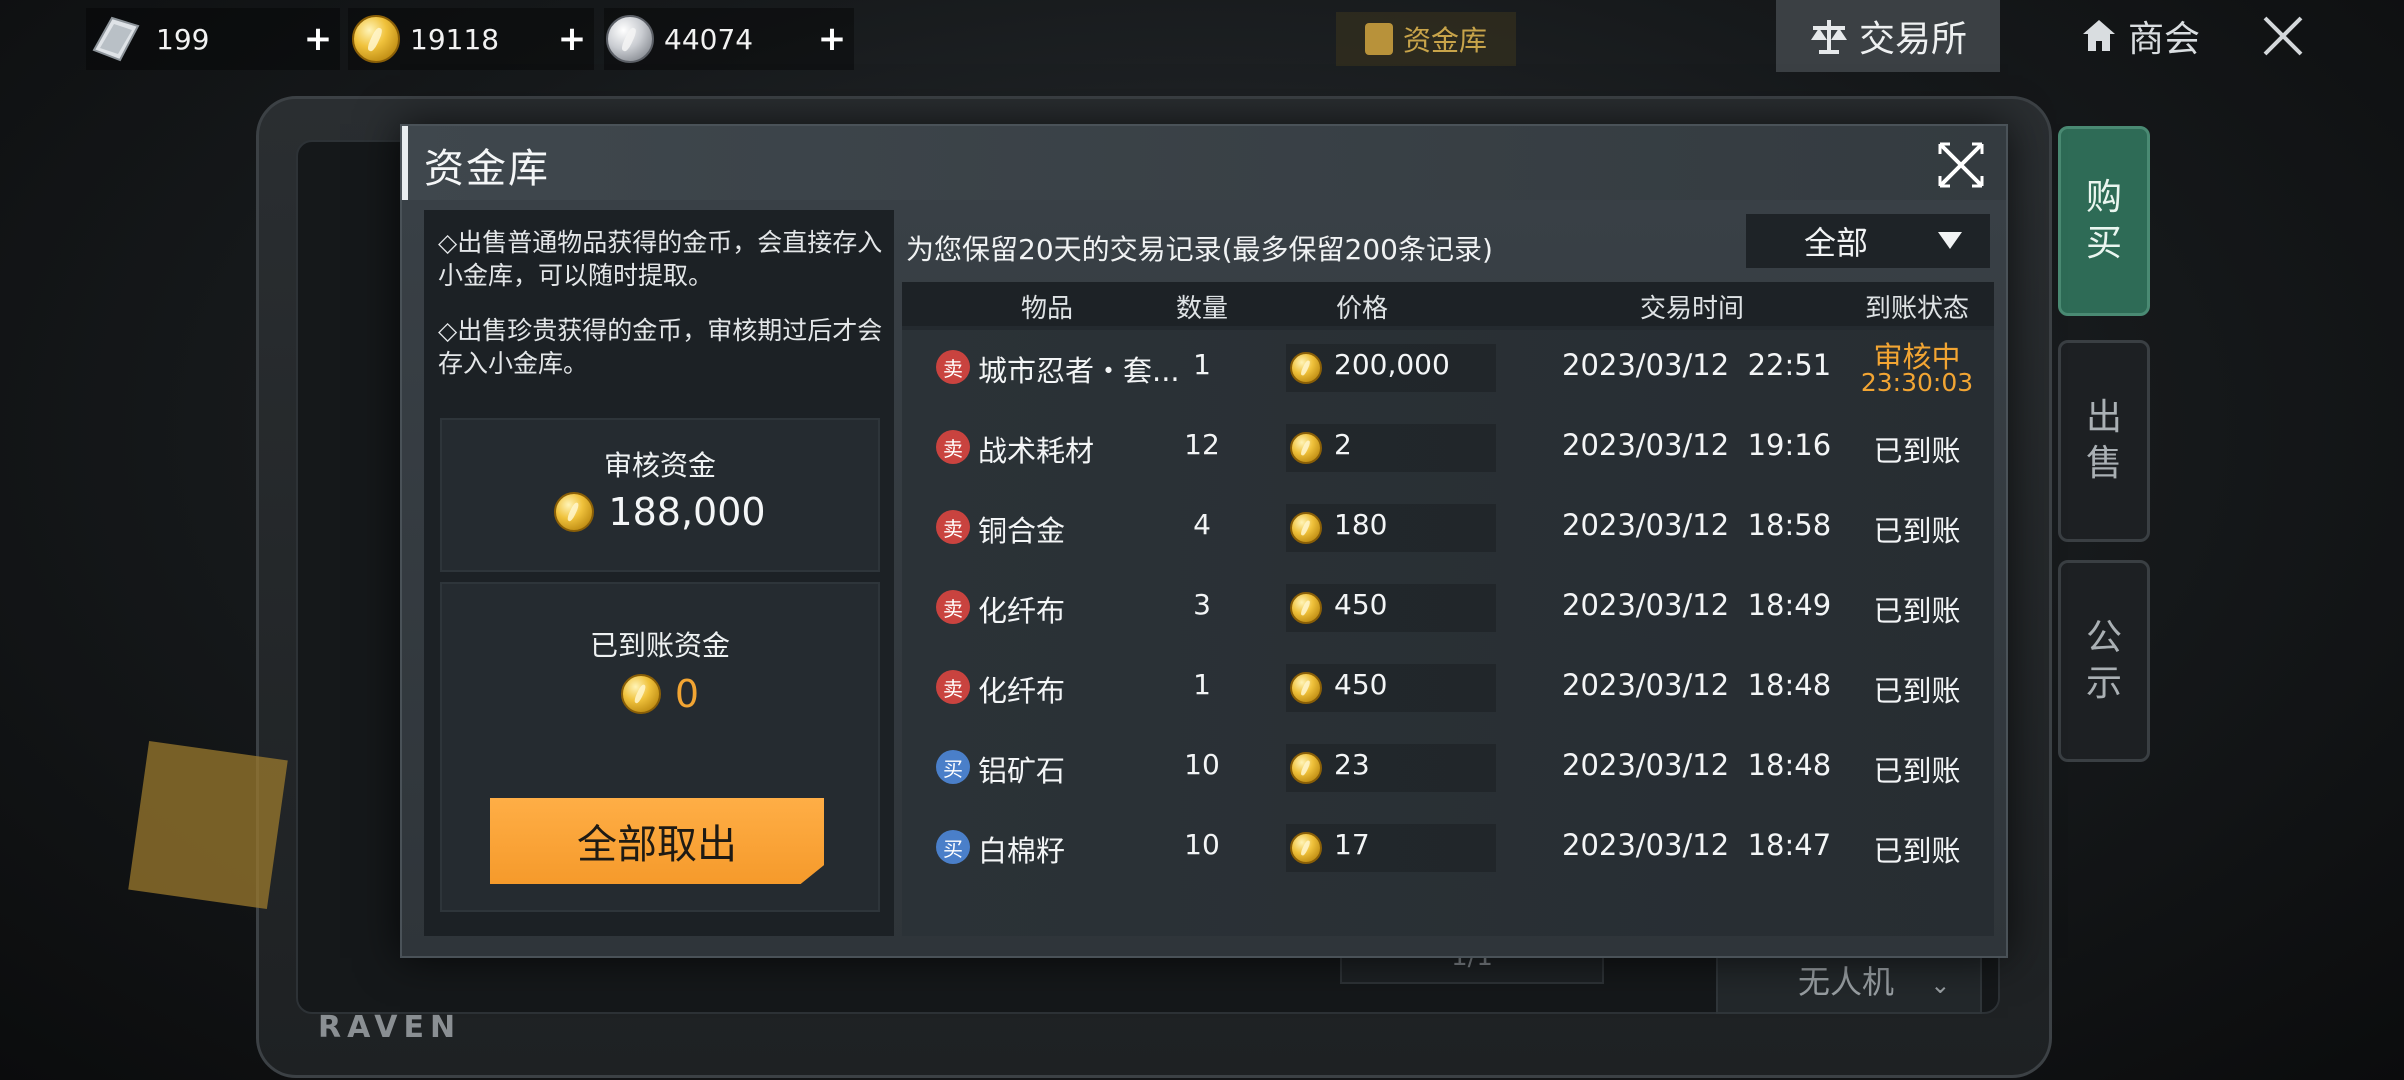  What do you see at coordinates (1448, 531) in the screenshot?
I see `table-row: 卖铜合金 4 180 2023/03/12 18:58 已到账` at bounding box center [1448, 531].